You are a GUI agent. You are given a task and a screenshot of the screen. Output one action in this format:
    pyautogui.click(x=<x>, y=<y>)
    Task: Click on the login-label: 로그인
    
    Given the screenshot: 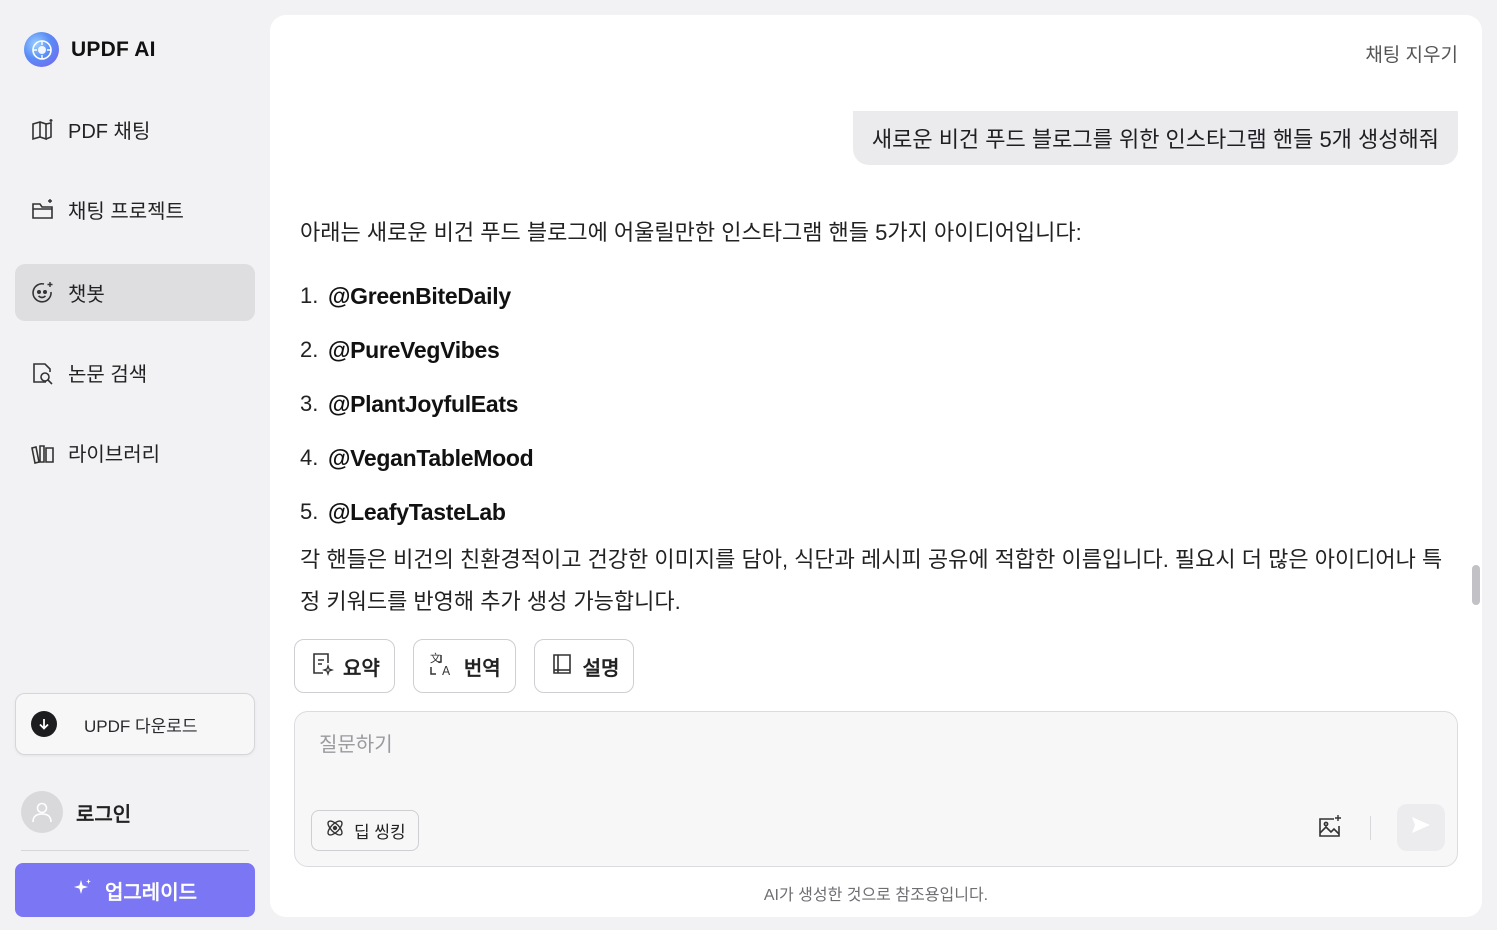 What is the action you would take?
    pyautogui.click(x=104, y=814)
    